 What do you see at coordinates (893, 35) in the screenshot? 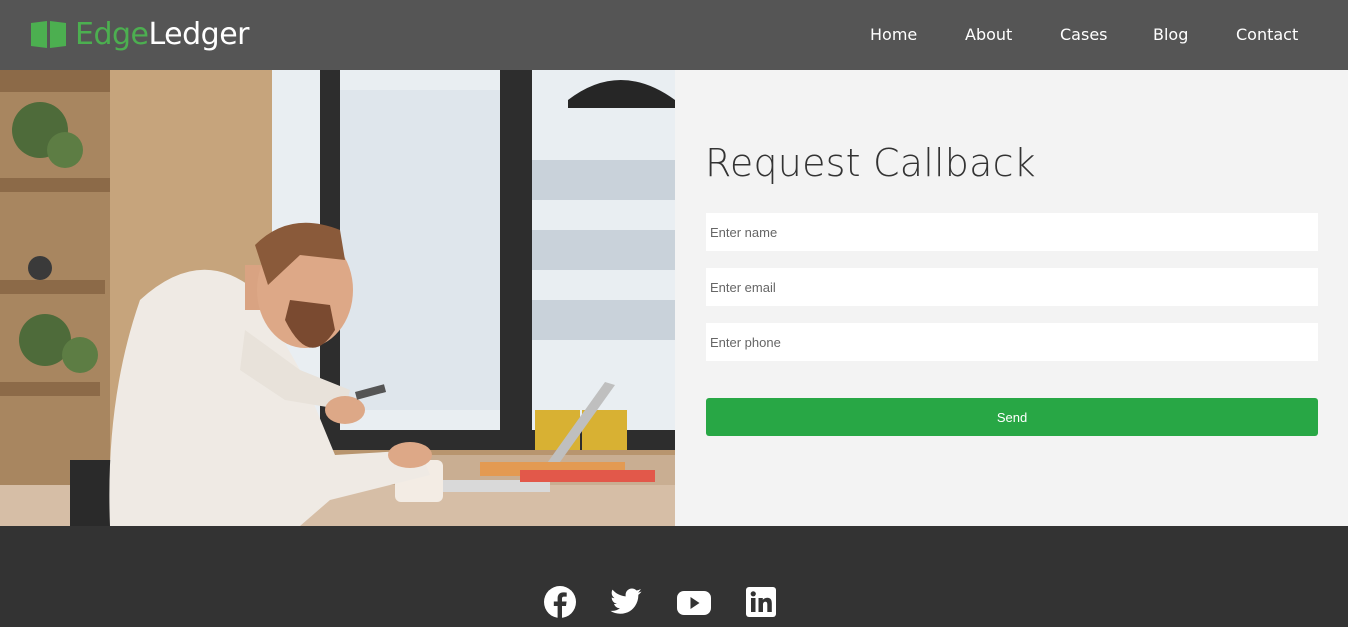
I see `nav-link-home: Home` at bounding box center [893, 35].